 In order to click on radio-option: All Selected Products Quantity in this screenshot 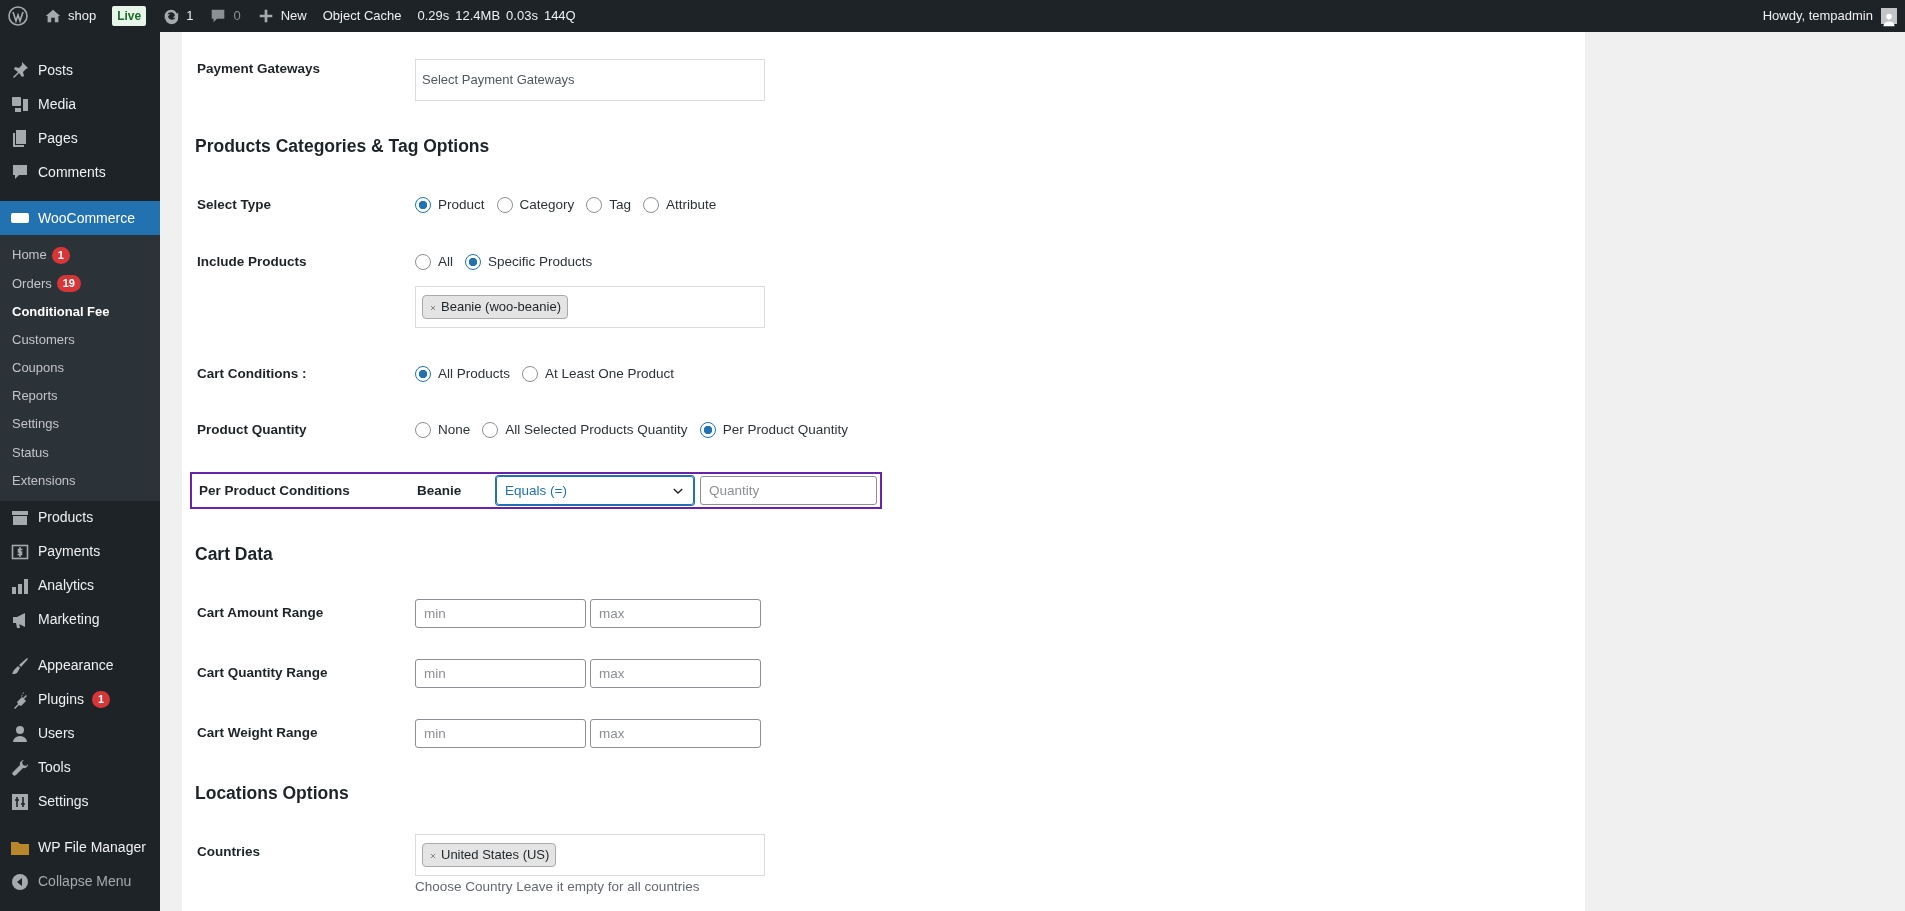, I will do `click(585, 430)`.